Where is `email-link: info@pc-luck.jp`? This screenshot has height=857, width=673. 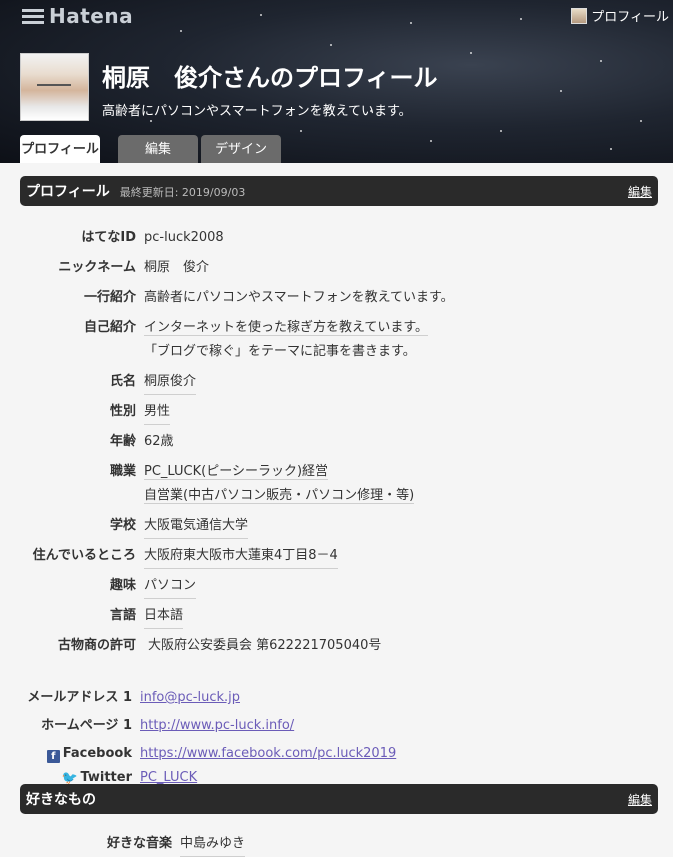
email-link: info@pc-luck.jp is located at coordinates (190, 698).